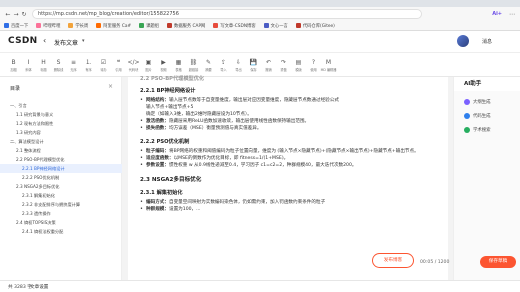 This screenshot has height=292, width=520. I want to click on ai-tool-item: 代码生成, so click(477, 116).